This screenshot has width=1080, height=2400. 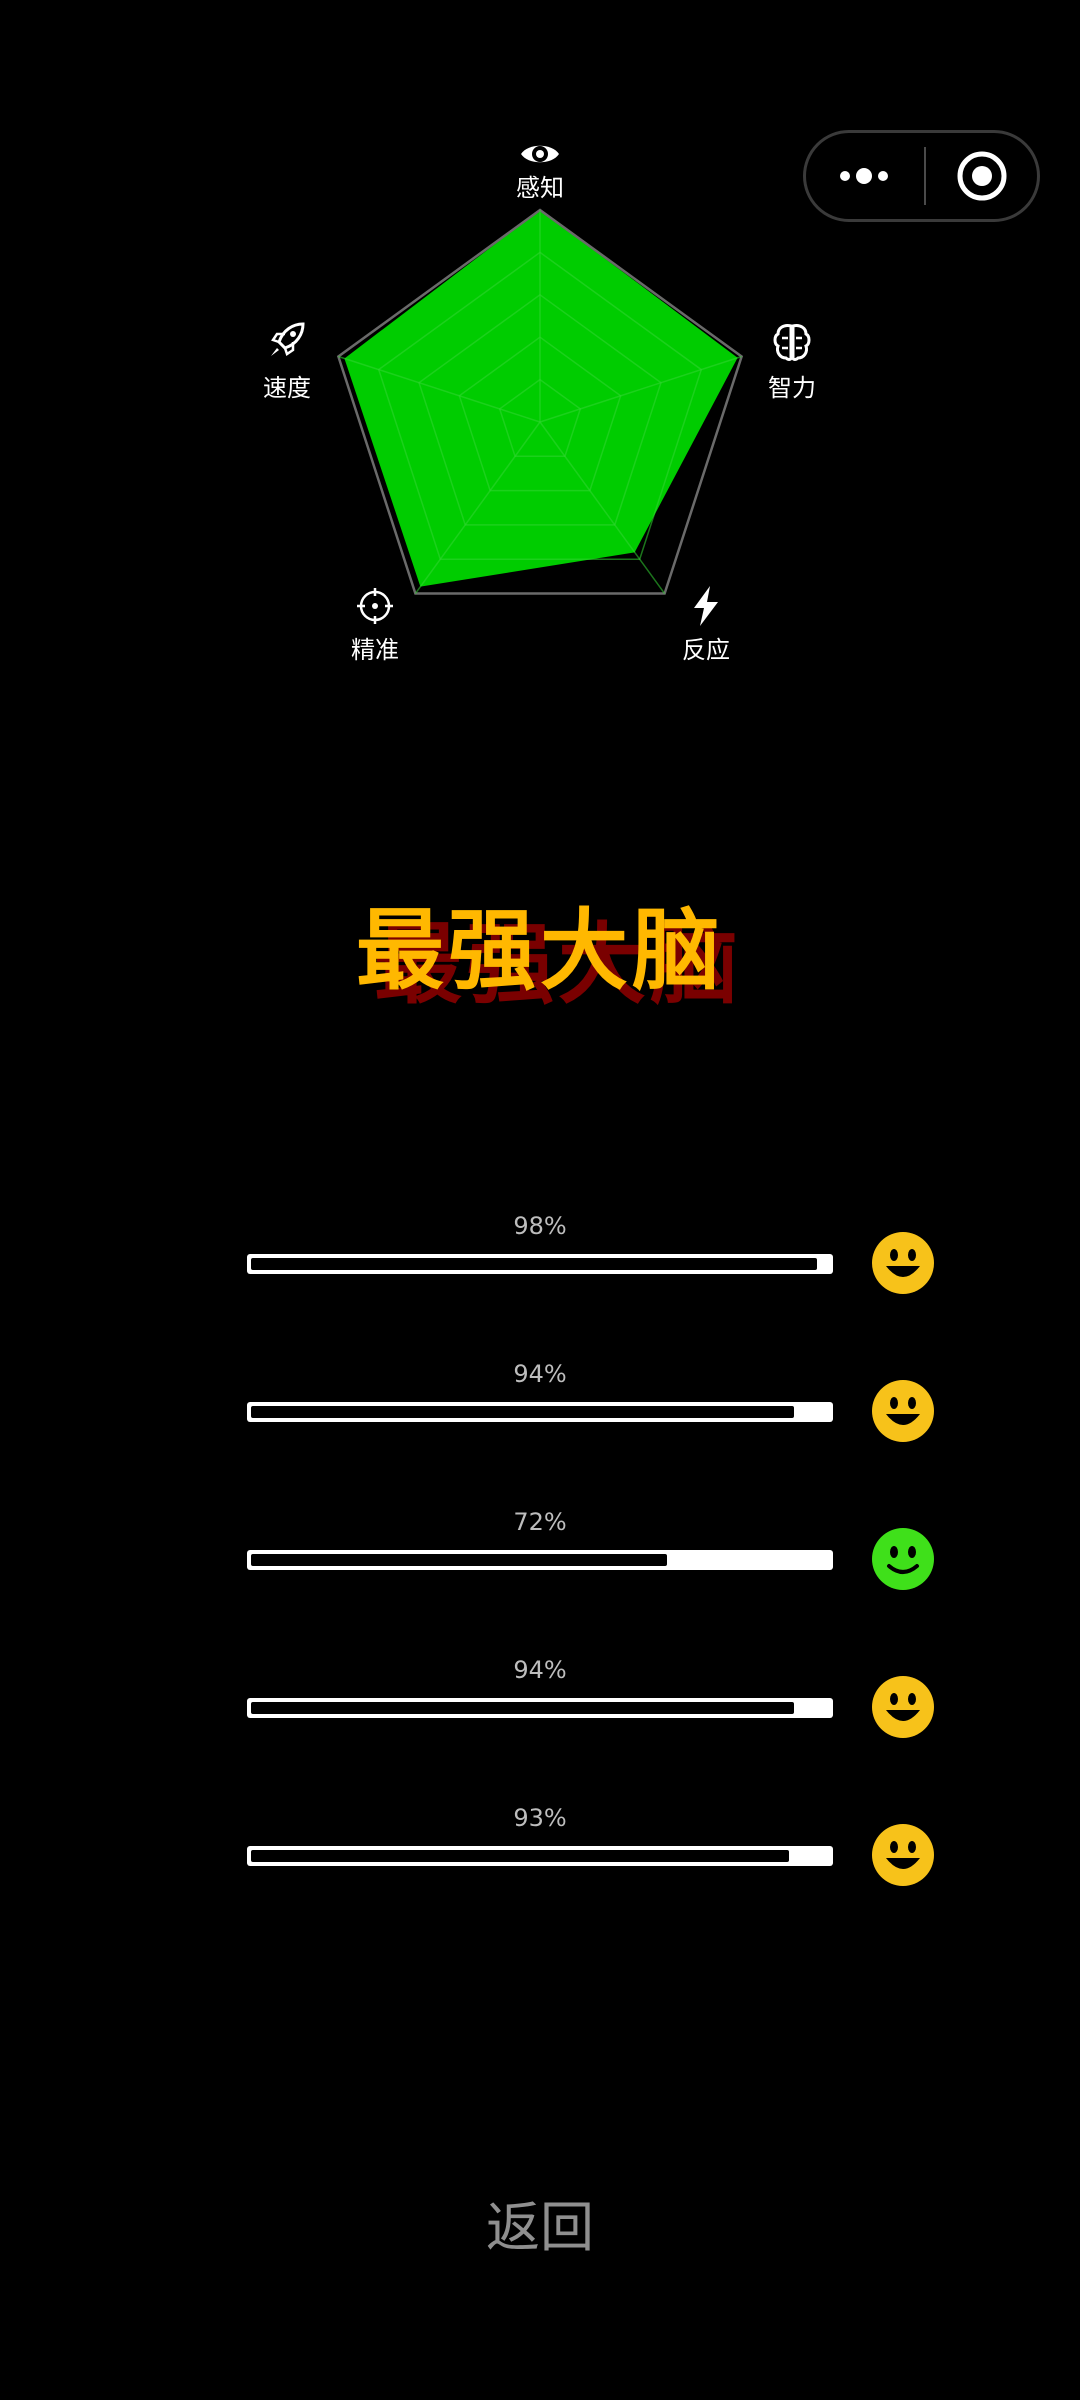 What do you see at coordinates (792, 388) in the screenshot?
I see `axis-label-intelligence: 智力` at bounding box center [792, 388].